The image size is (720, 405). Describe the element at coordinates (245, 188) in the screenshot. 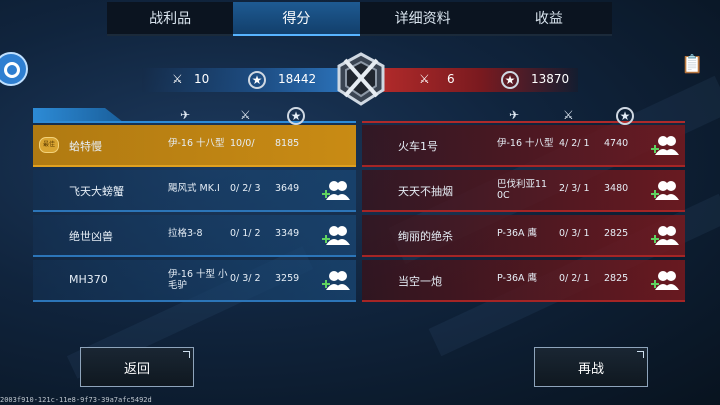

I see `kill-death-assist: 0/ 2/ 3` at that location.